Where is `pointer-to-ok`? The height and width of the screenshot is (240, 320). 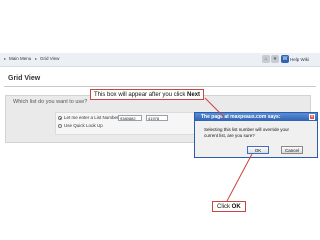 pointer-to-ok is located at coordinates (239, 177).